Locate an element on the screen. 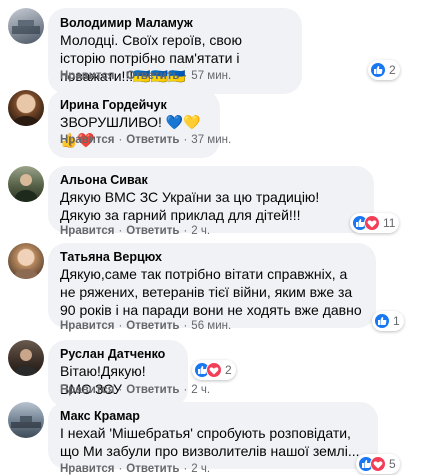 The height and width of the screenshot is (475, 428). comment-author: Альона Сивак is located at coordinates (211, 180).